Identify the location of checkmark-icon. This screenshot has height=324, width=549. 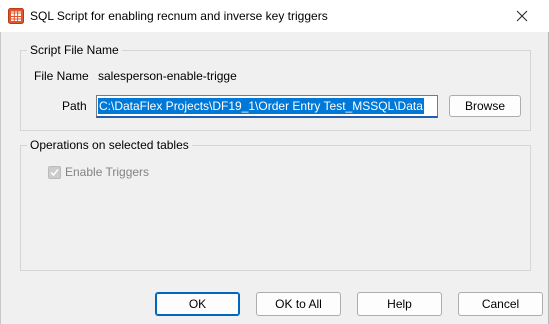
(54, 172).